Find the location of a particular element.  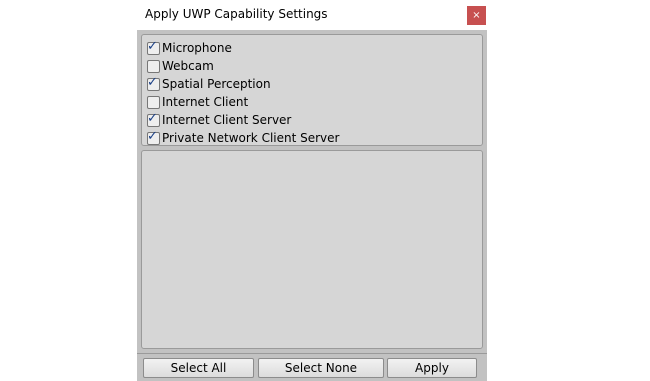

checkbox-private-network-client-server: ✓ is located at coordinates (153, 136).